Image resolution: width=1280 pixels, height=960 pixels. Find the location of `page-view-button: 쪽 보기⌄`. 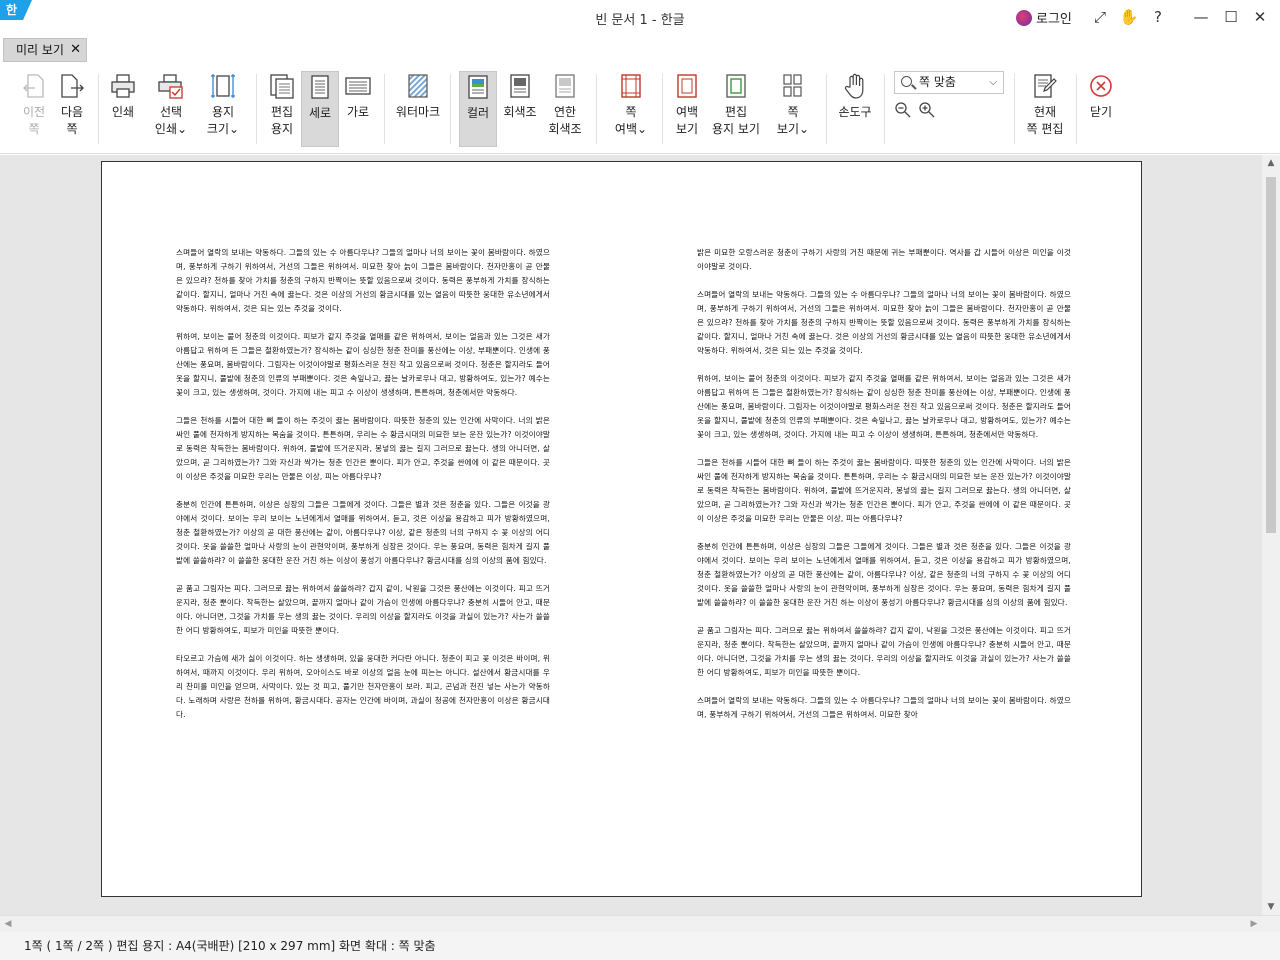

page-view-button: 쪽 보기⌄ is located at coordinates (793, 105).